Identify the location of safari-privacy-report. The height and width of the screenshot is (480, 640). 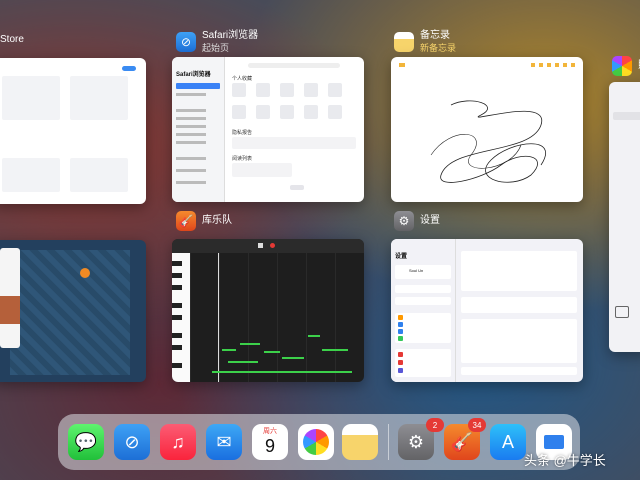
(294, 143).